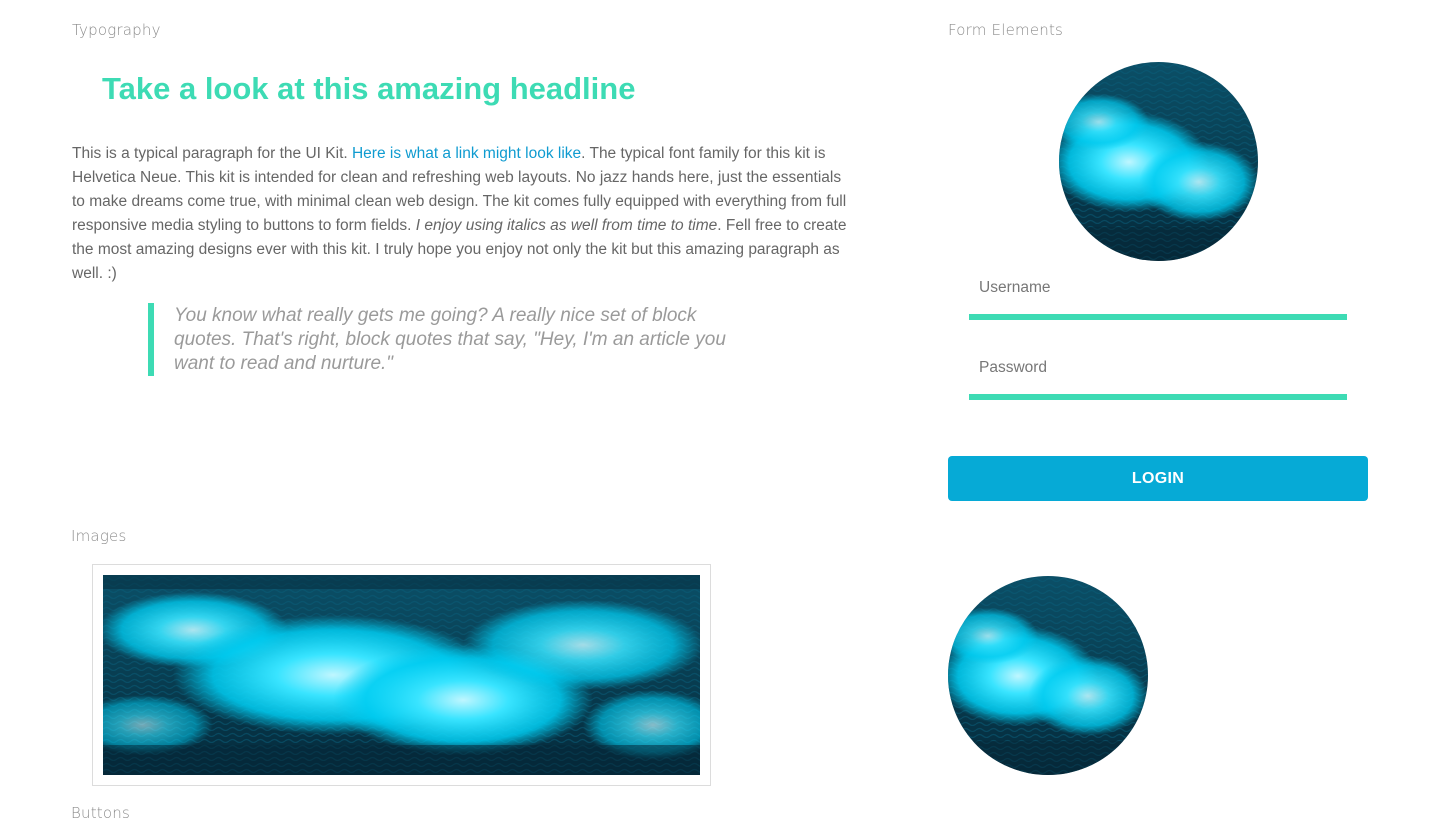 The width and height of the screenshot is (1440, 818). What do you see at coordinates (1158, 295) in the screenshot?
I see `username-field` at bounding box center [1158, 295].